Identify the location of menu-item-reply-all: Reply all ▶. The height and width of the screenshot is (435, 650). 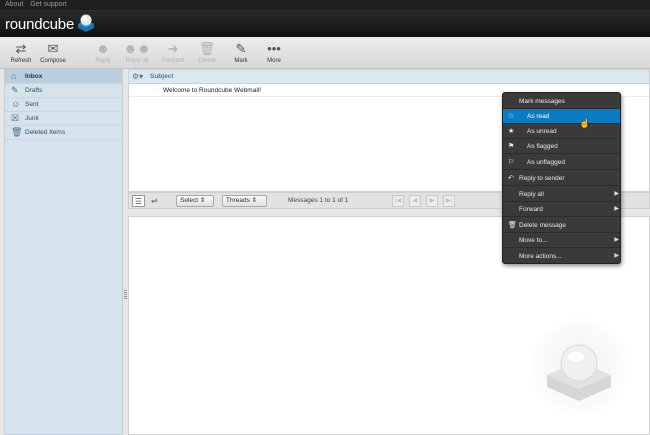
(561, 194).